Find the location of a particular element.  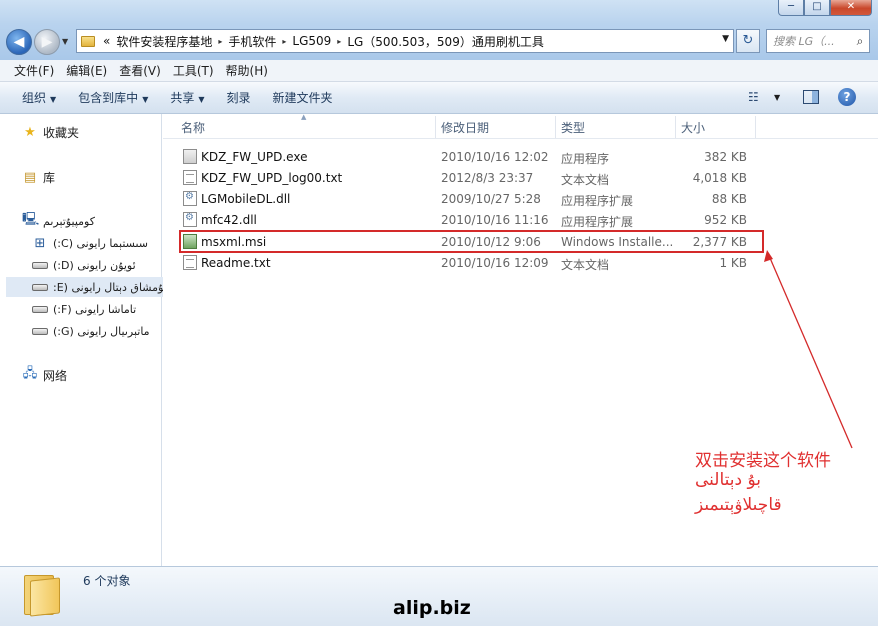

annotation-arrow is located at coordinates (808, 349).